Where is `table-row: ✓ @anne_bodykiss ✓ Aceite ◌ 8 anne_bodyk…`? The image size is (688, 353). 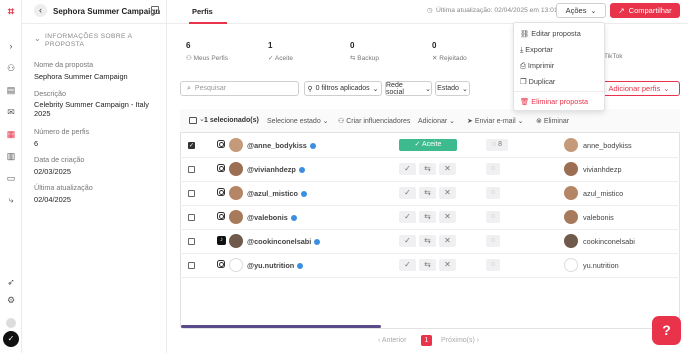
table-row: ✓ @anne_bodykiss ✓ Aceite ◌ 8 anne_bodyk… is located at coordinates (430, 146).